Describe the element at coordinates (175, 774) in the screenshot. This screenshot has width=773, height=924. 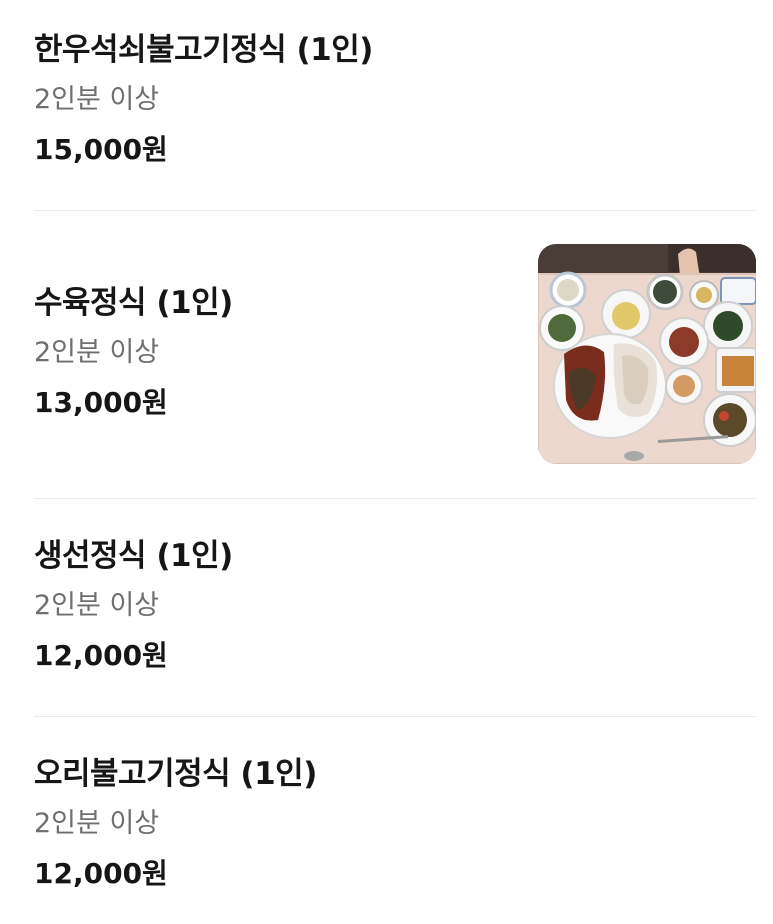
I see `menu-item-name: 오리불고기정식 (1인)` at that location.